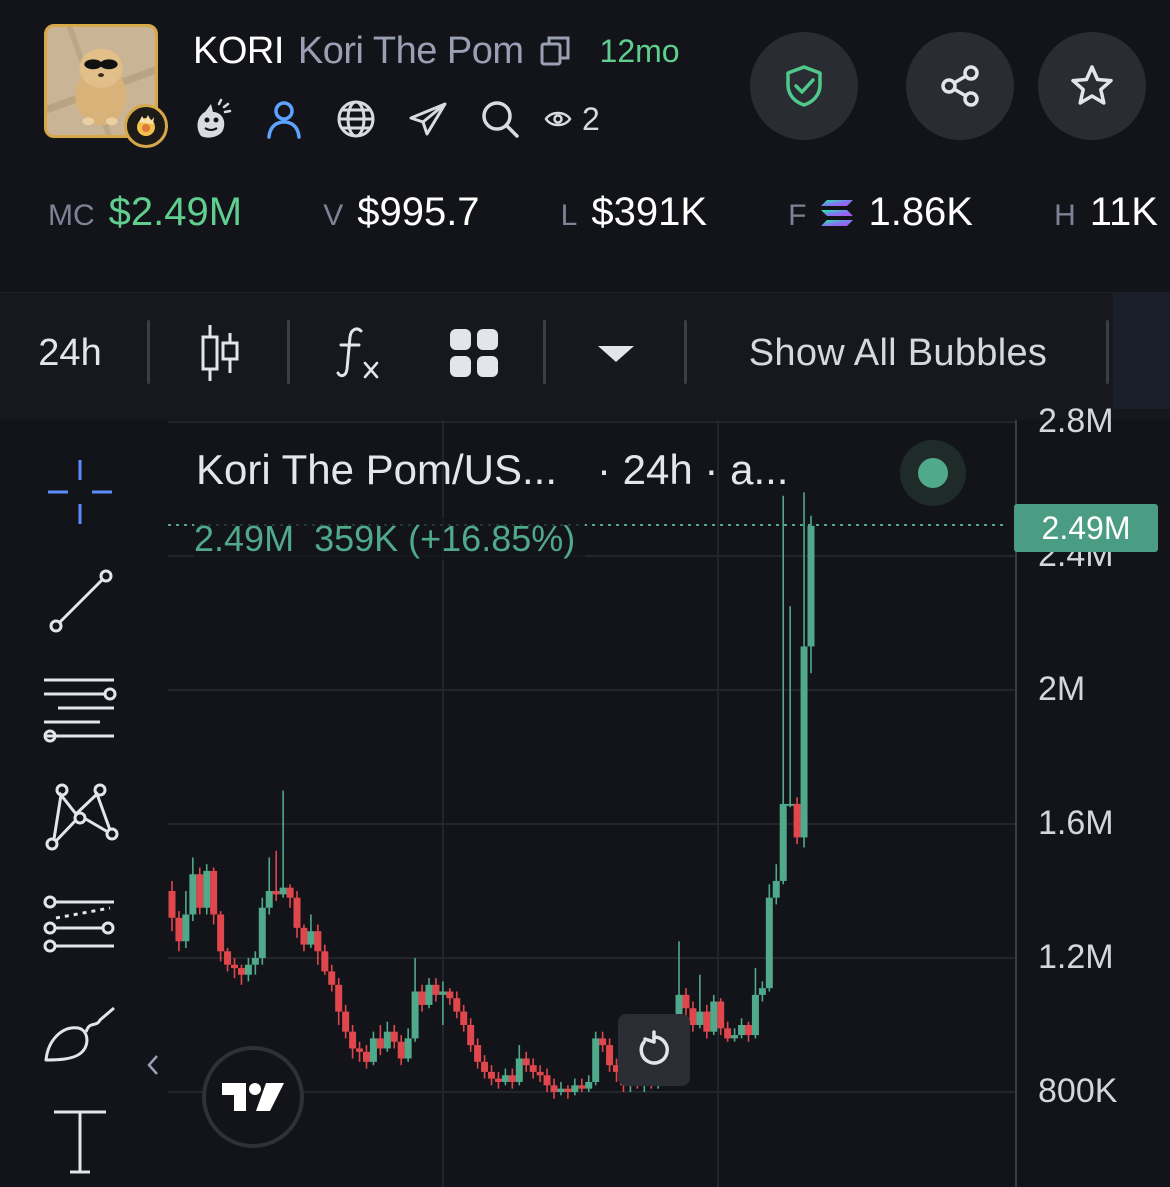 Image resolution: width=1170 pixels, height=1187 pixels. Describe the element at coordinates (616, 353) in the screenshot. I see `more-dropdown-button` at that location.